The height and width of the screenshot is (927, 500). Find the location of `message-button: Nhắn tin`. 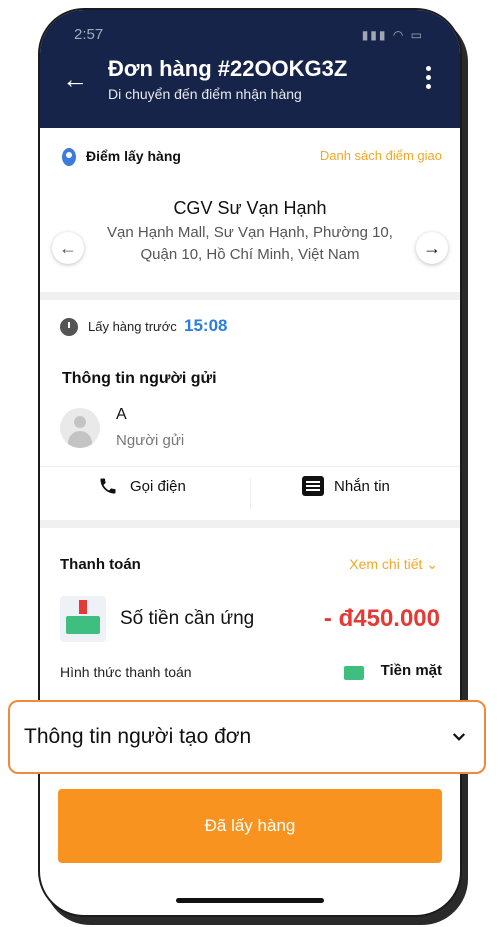

message-button: Nhắn tin is located at coordinates (346, 486).